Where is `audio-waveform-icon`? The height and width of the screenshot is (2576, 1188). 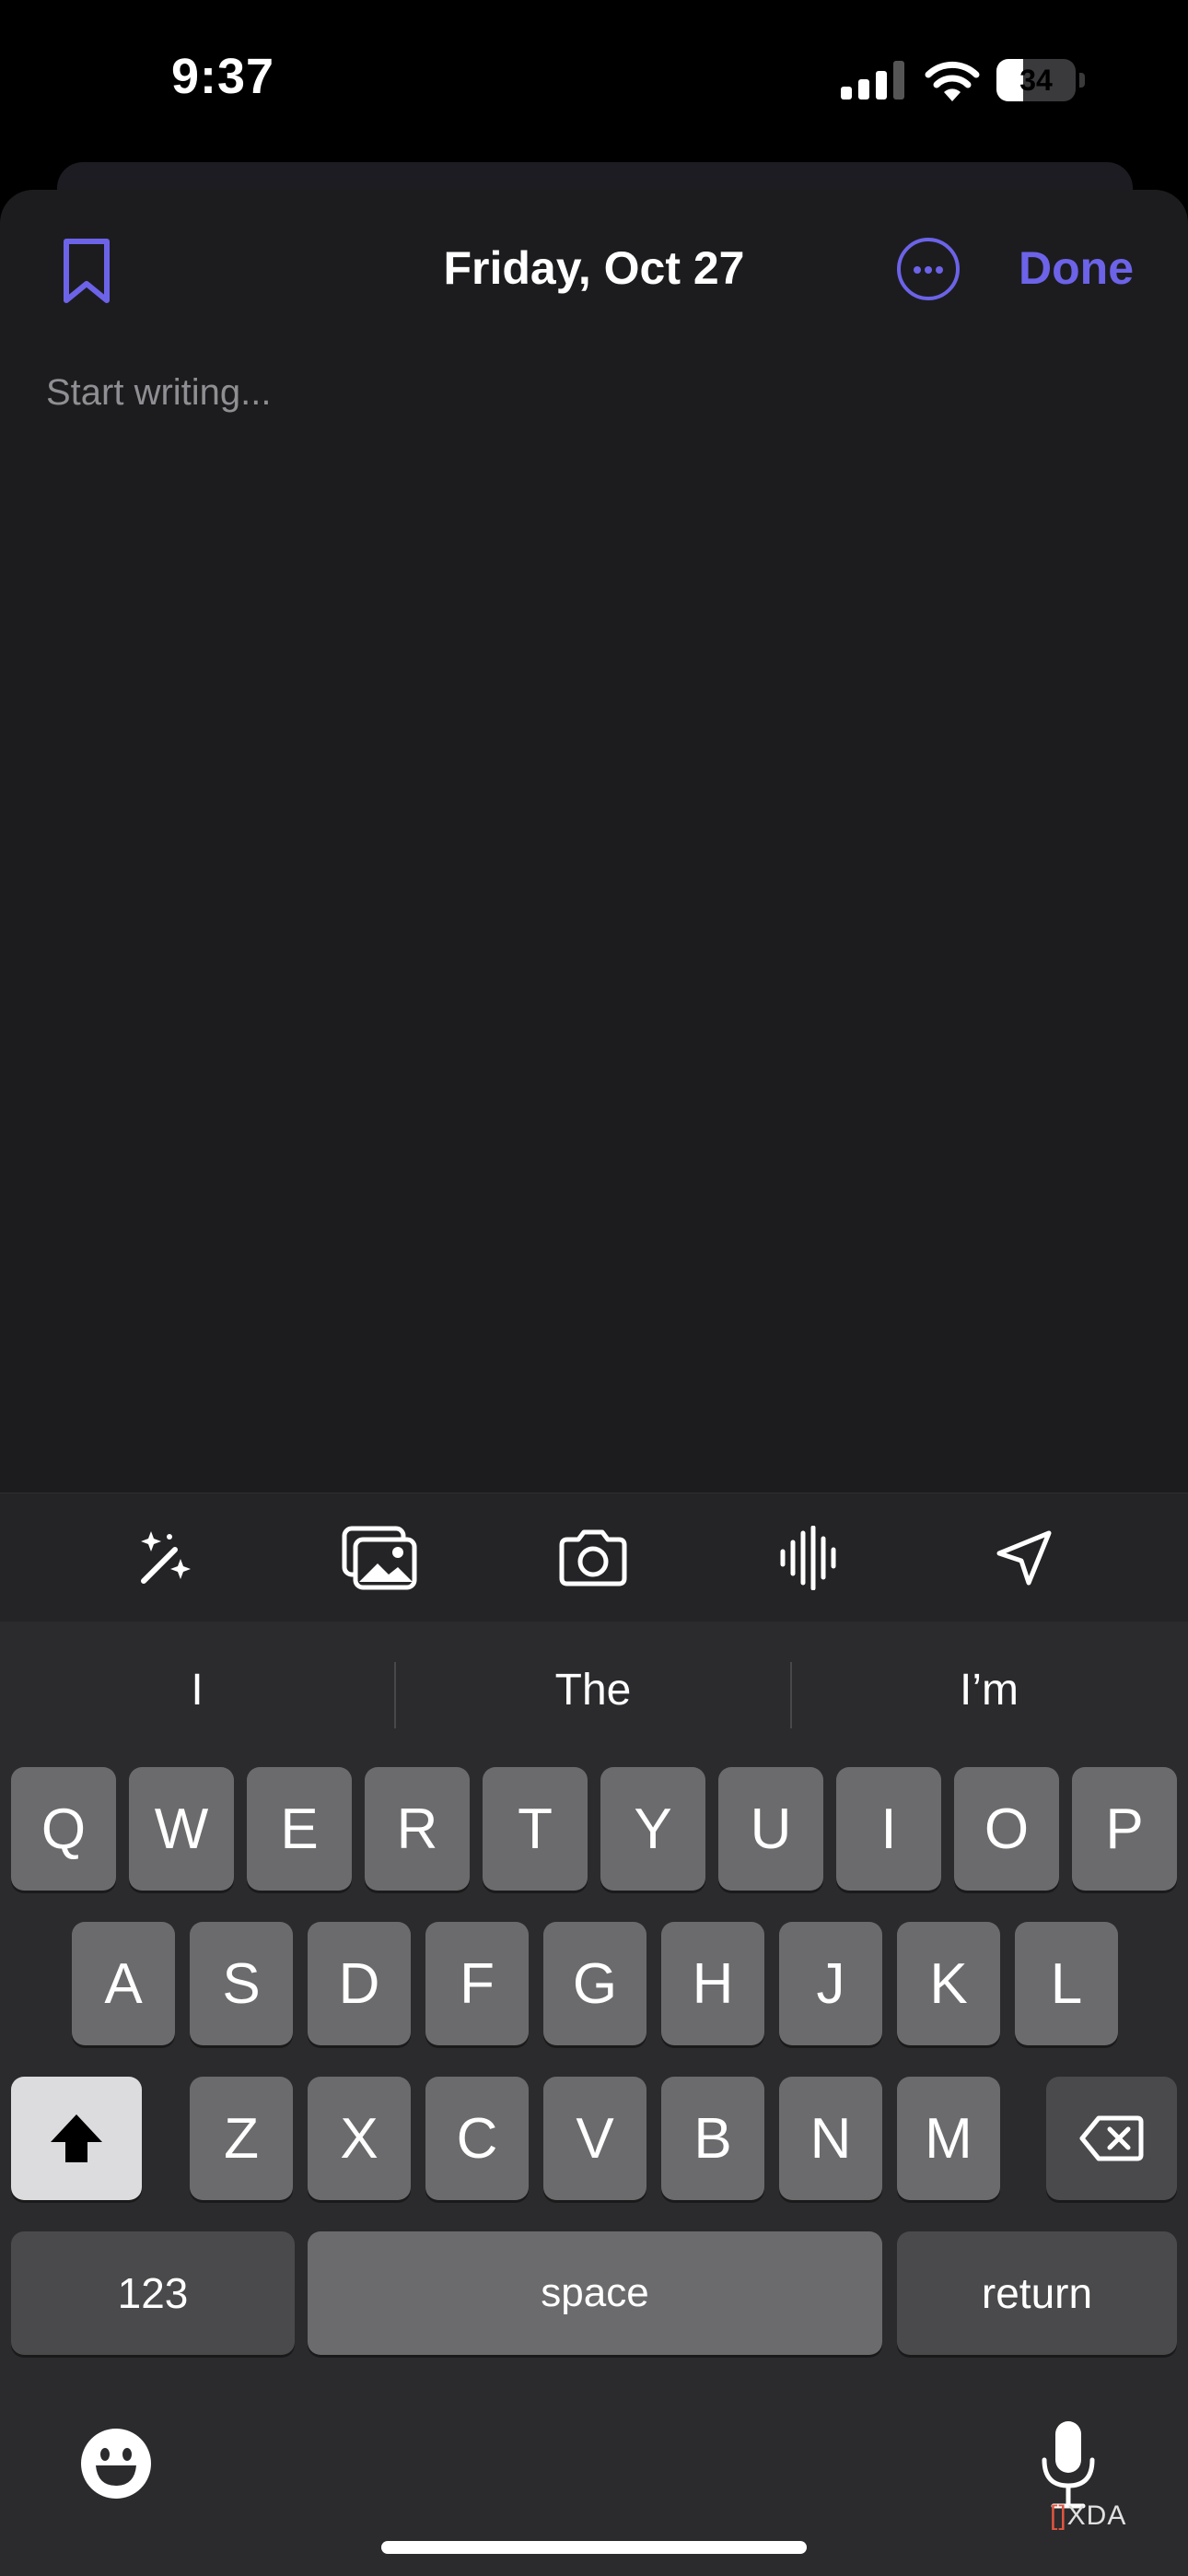
audio-waveform-icon is located at coordinates (808, 1558).